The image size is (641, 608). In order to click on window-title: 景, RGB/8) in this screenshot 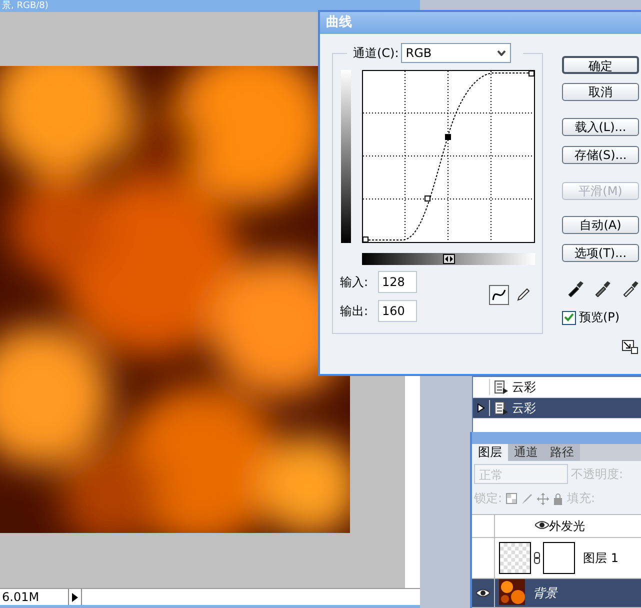, I will do `click(25, 6)`.